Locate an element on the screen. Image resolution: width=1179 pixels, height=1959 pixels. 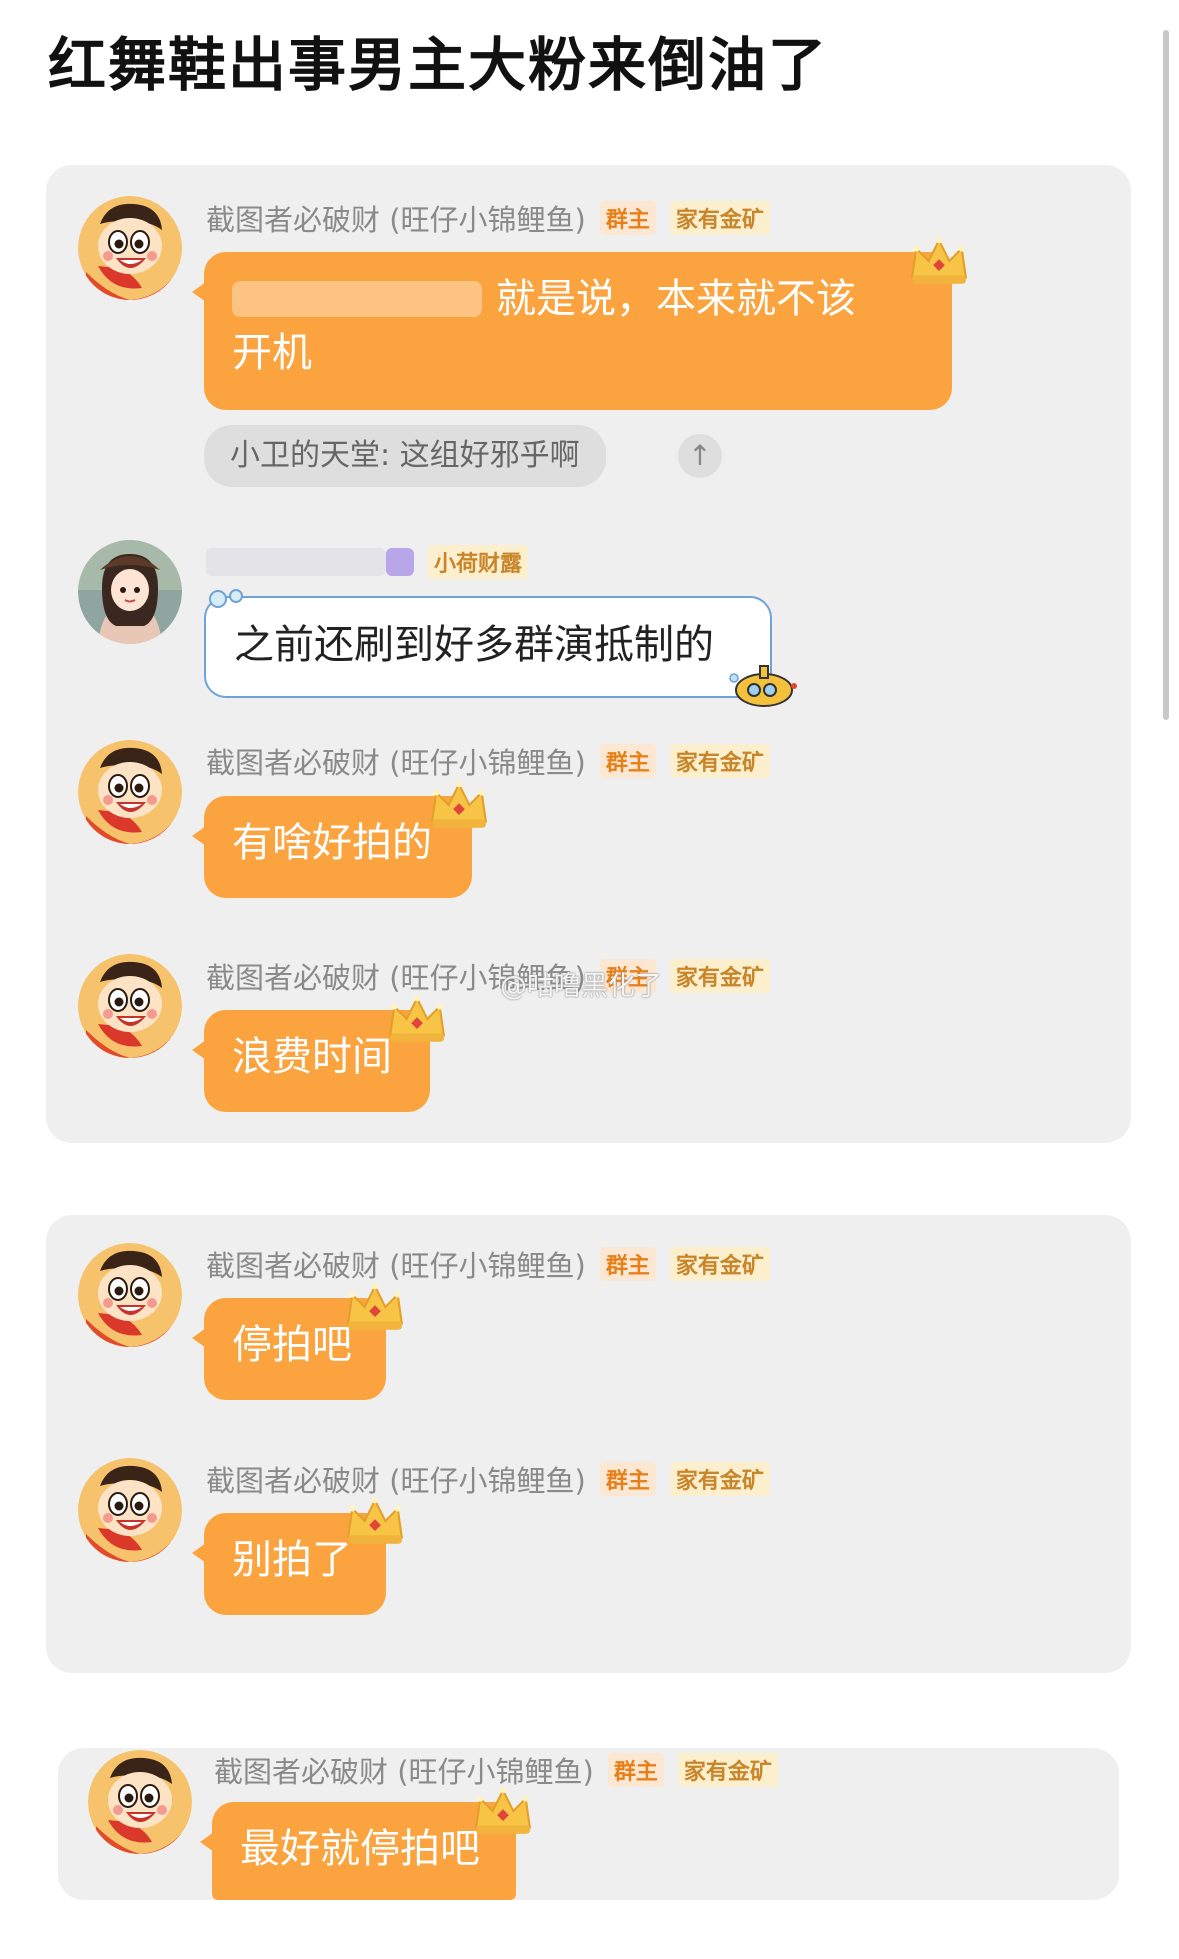
watermark-text: @咕噜黑化了 is located at coordinates (581, 986).